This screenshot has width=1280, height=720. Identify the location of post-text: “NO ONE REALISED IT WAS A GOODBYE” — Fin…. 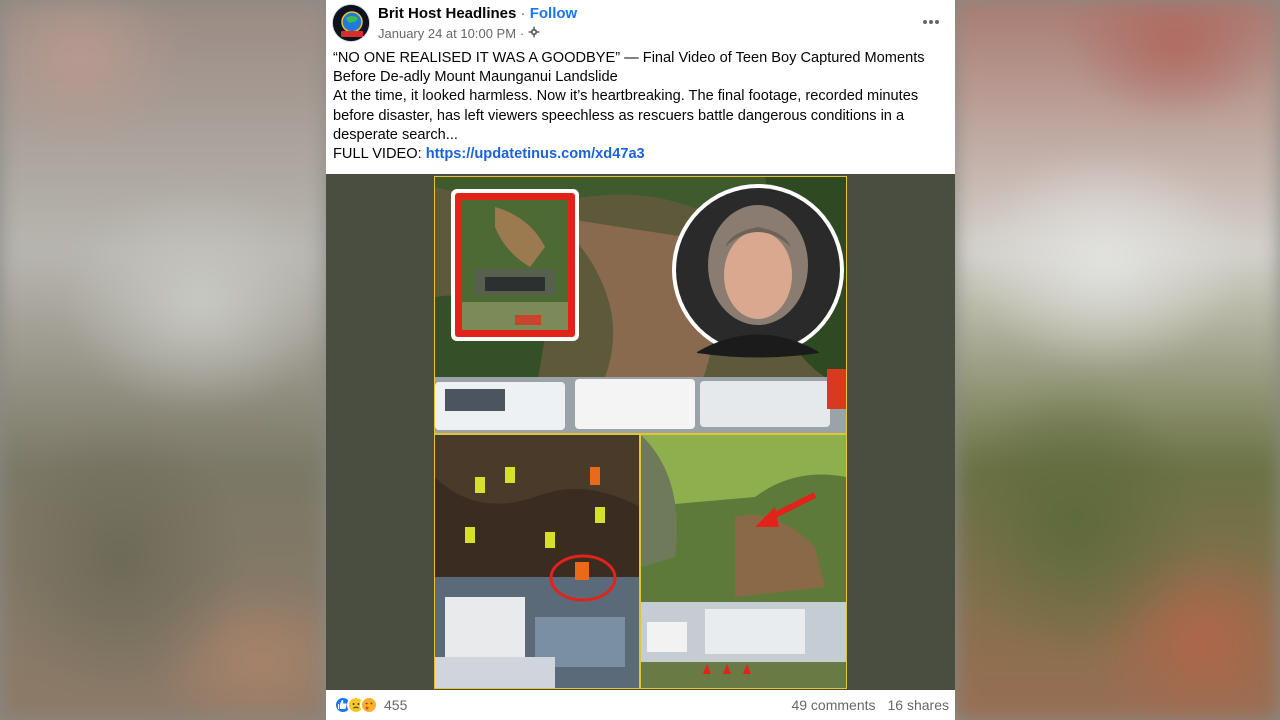
(641, 106).